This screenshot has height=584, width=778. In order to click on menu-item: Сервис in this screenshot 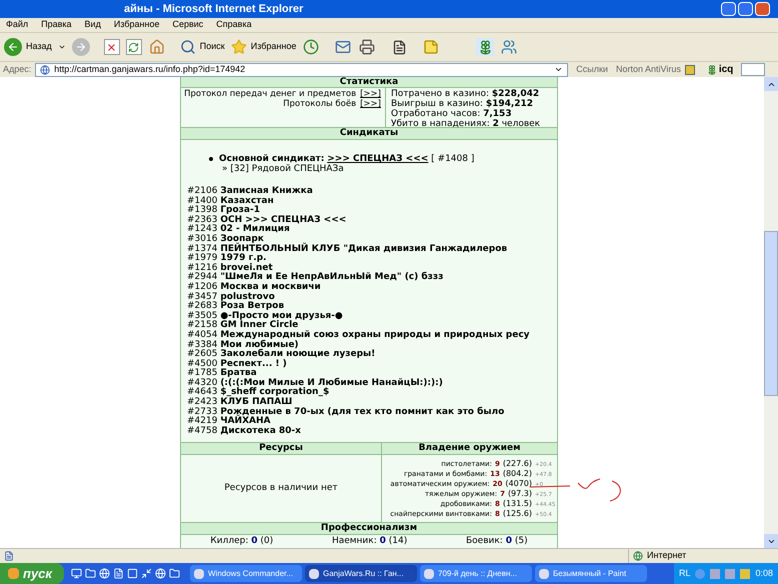, I will do `click(188, 25)`.